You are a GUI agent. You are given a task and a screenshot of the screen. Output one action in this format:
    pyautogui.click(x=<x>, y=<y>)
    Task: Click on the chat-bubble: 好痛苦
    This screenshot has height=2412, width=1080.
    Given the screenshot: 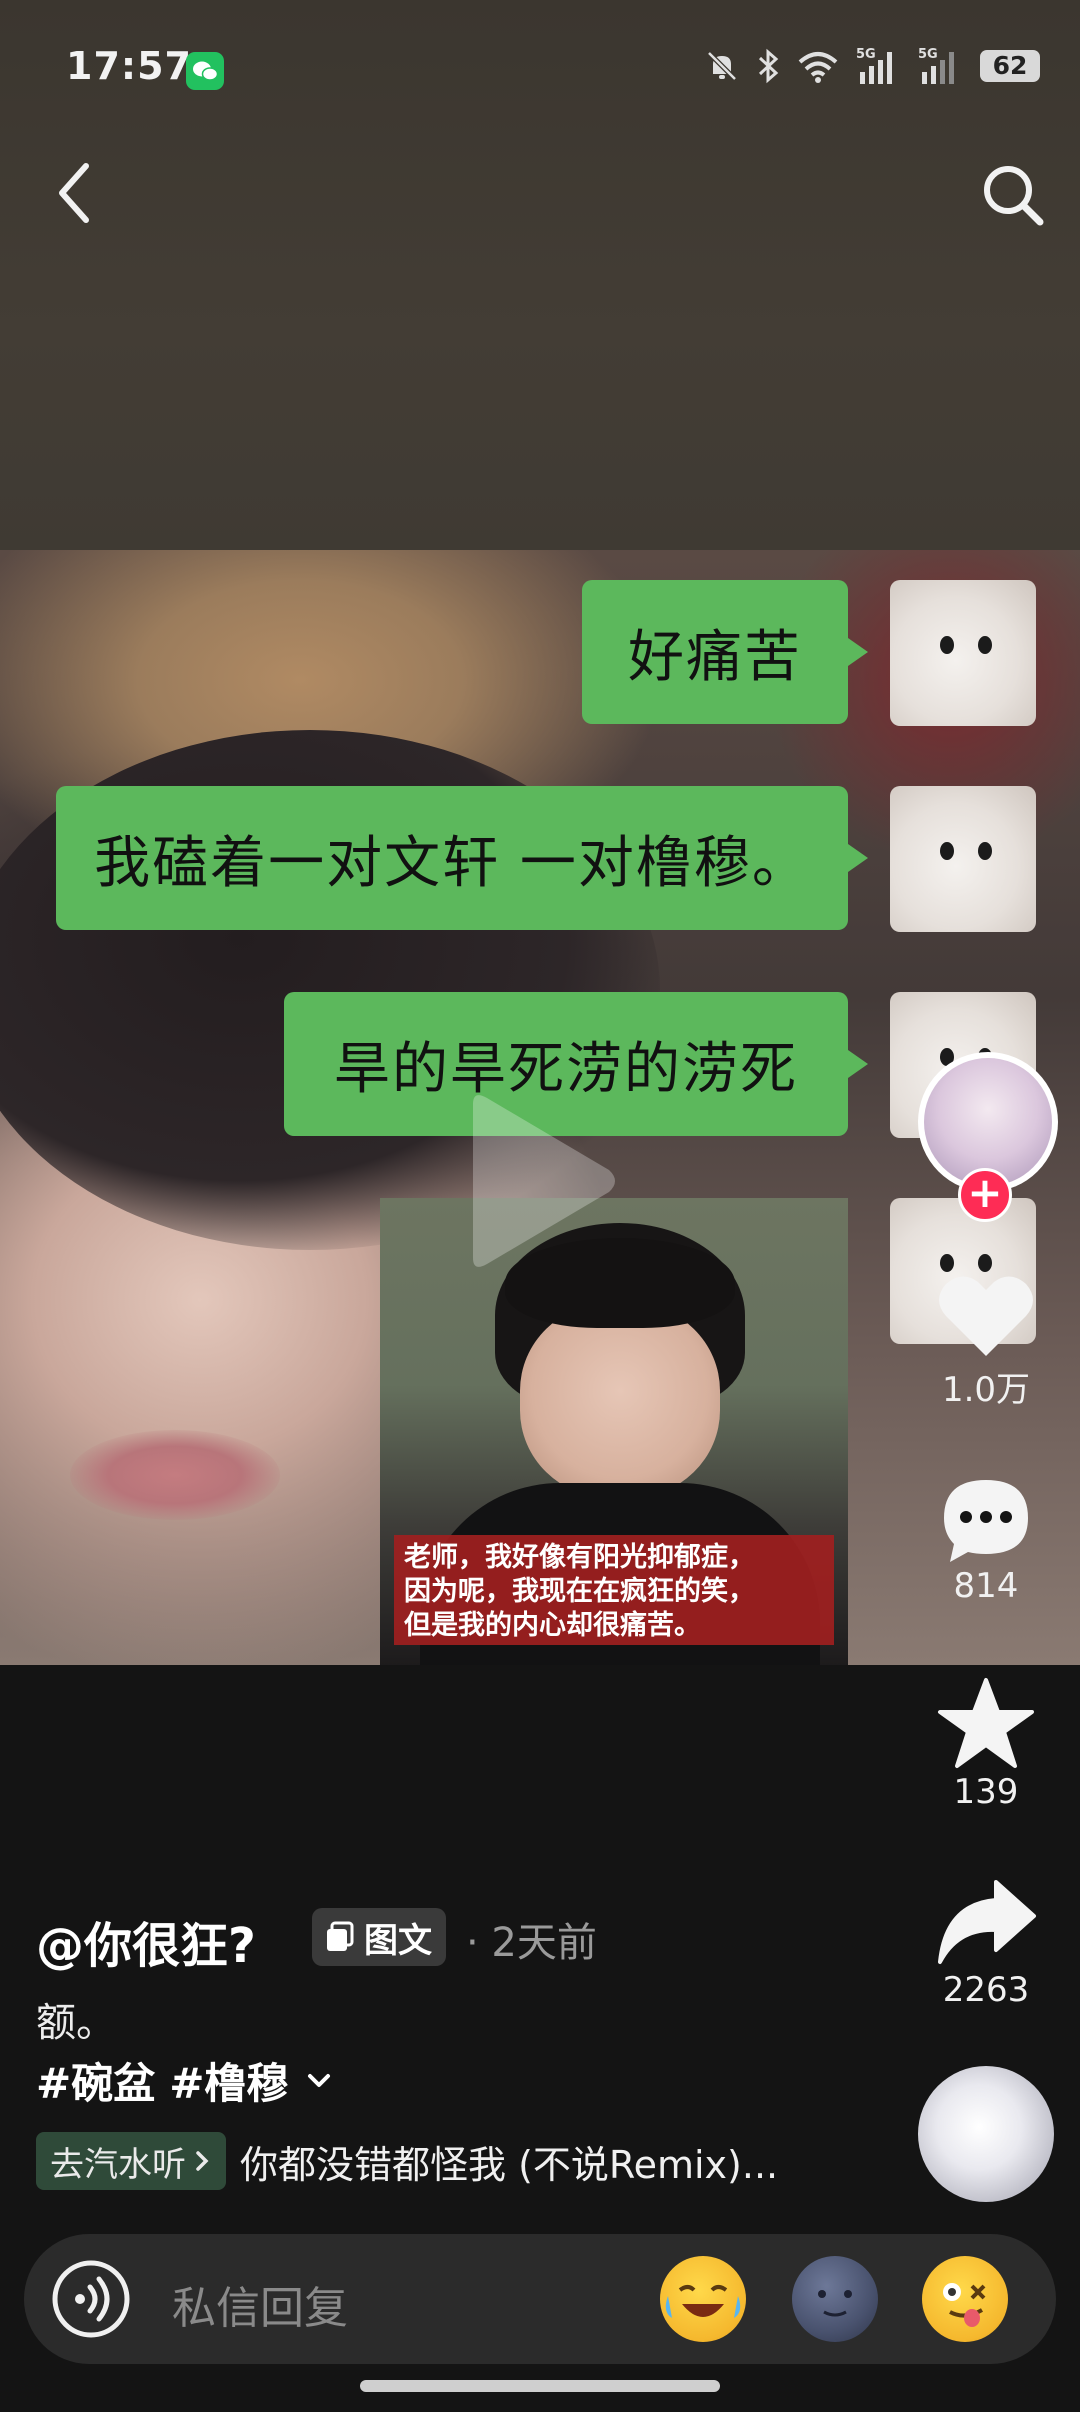 What is the action you would take?
    pyautogui.click(x=725, y=652)
    